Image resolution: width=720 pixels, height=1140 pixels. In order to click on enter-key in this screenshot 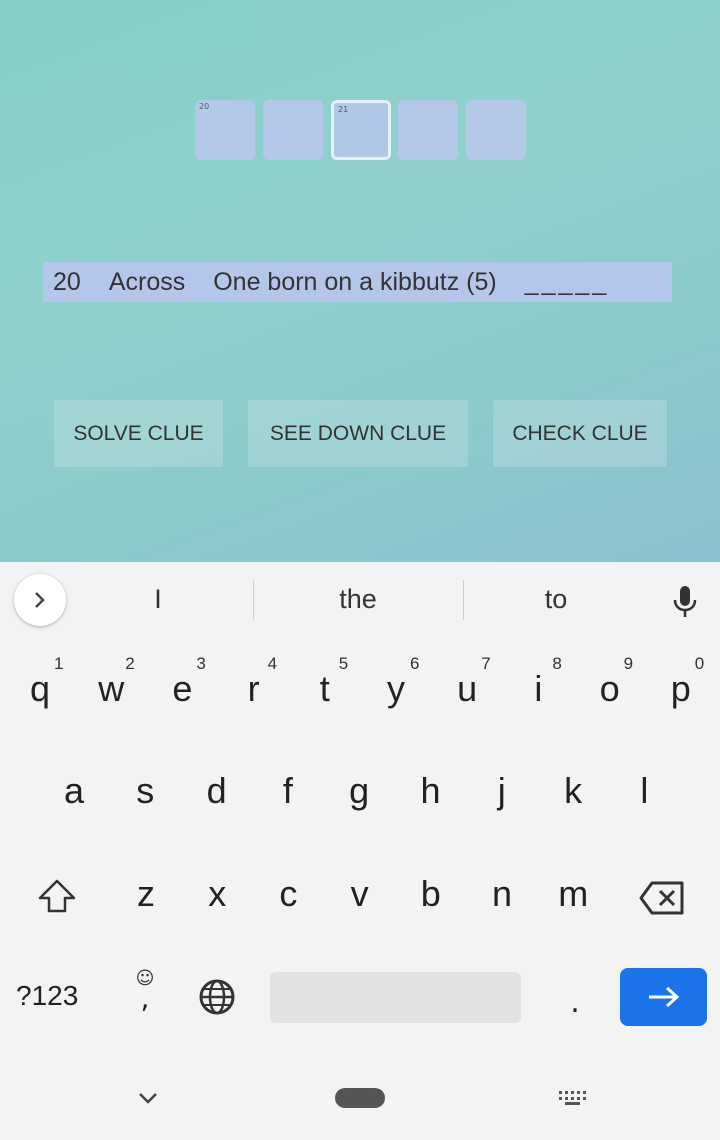, I will do `click(663, 997)`.